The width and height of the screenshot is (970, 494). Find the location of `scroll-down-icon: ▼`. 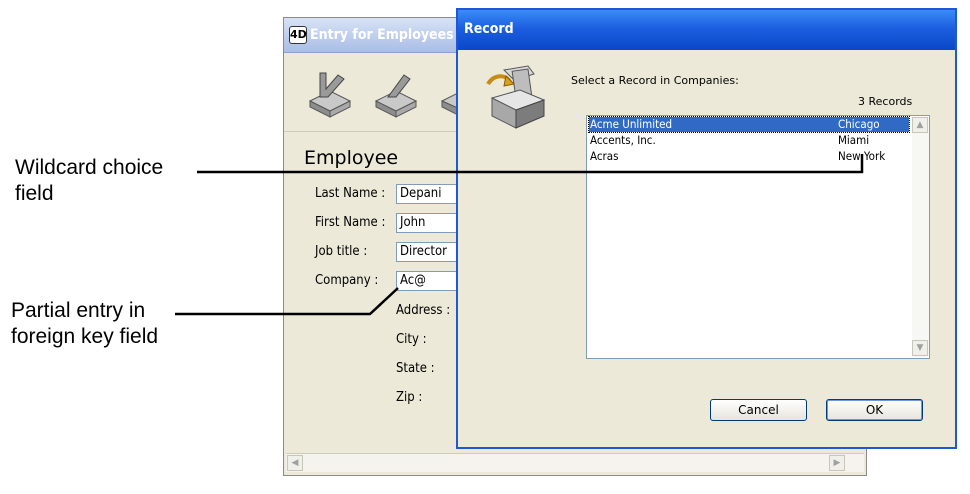

scroll-down-icon: ▼ is located at coordinates (920, 348).